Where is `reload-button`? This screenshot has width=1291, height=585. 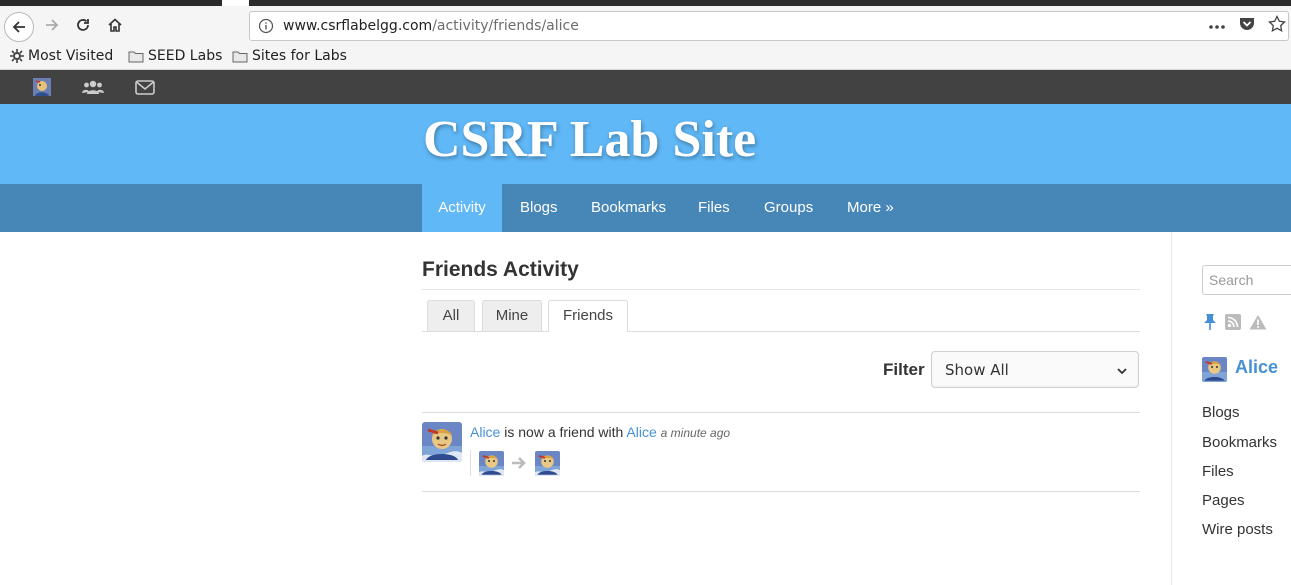
reload-button is located at coordinates (83, 25).